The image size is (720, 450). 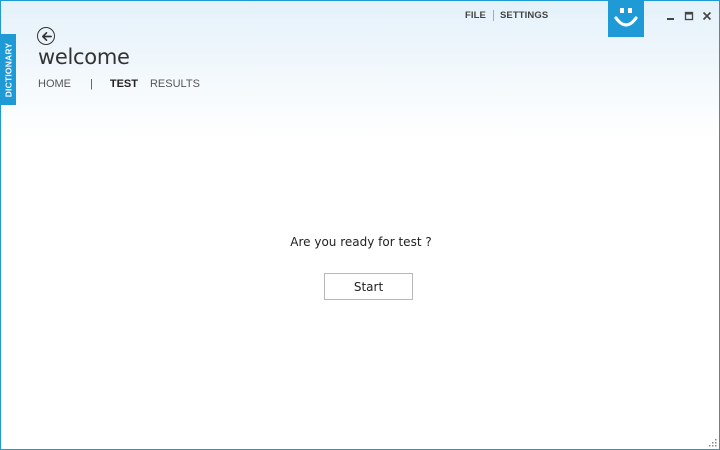 I want to click on dictionary-tab-label: DICTIONARY, so click(x=8, y=69).